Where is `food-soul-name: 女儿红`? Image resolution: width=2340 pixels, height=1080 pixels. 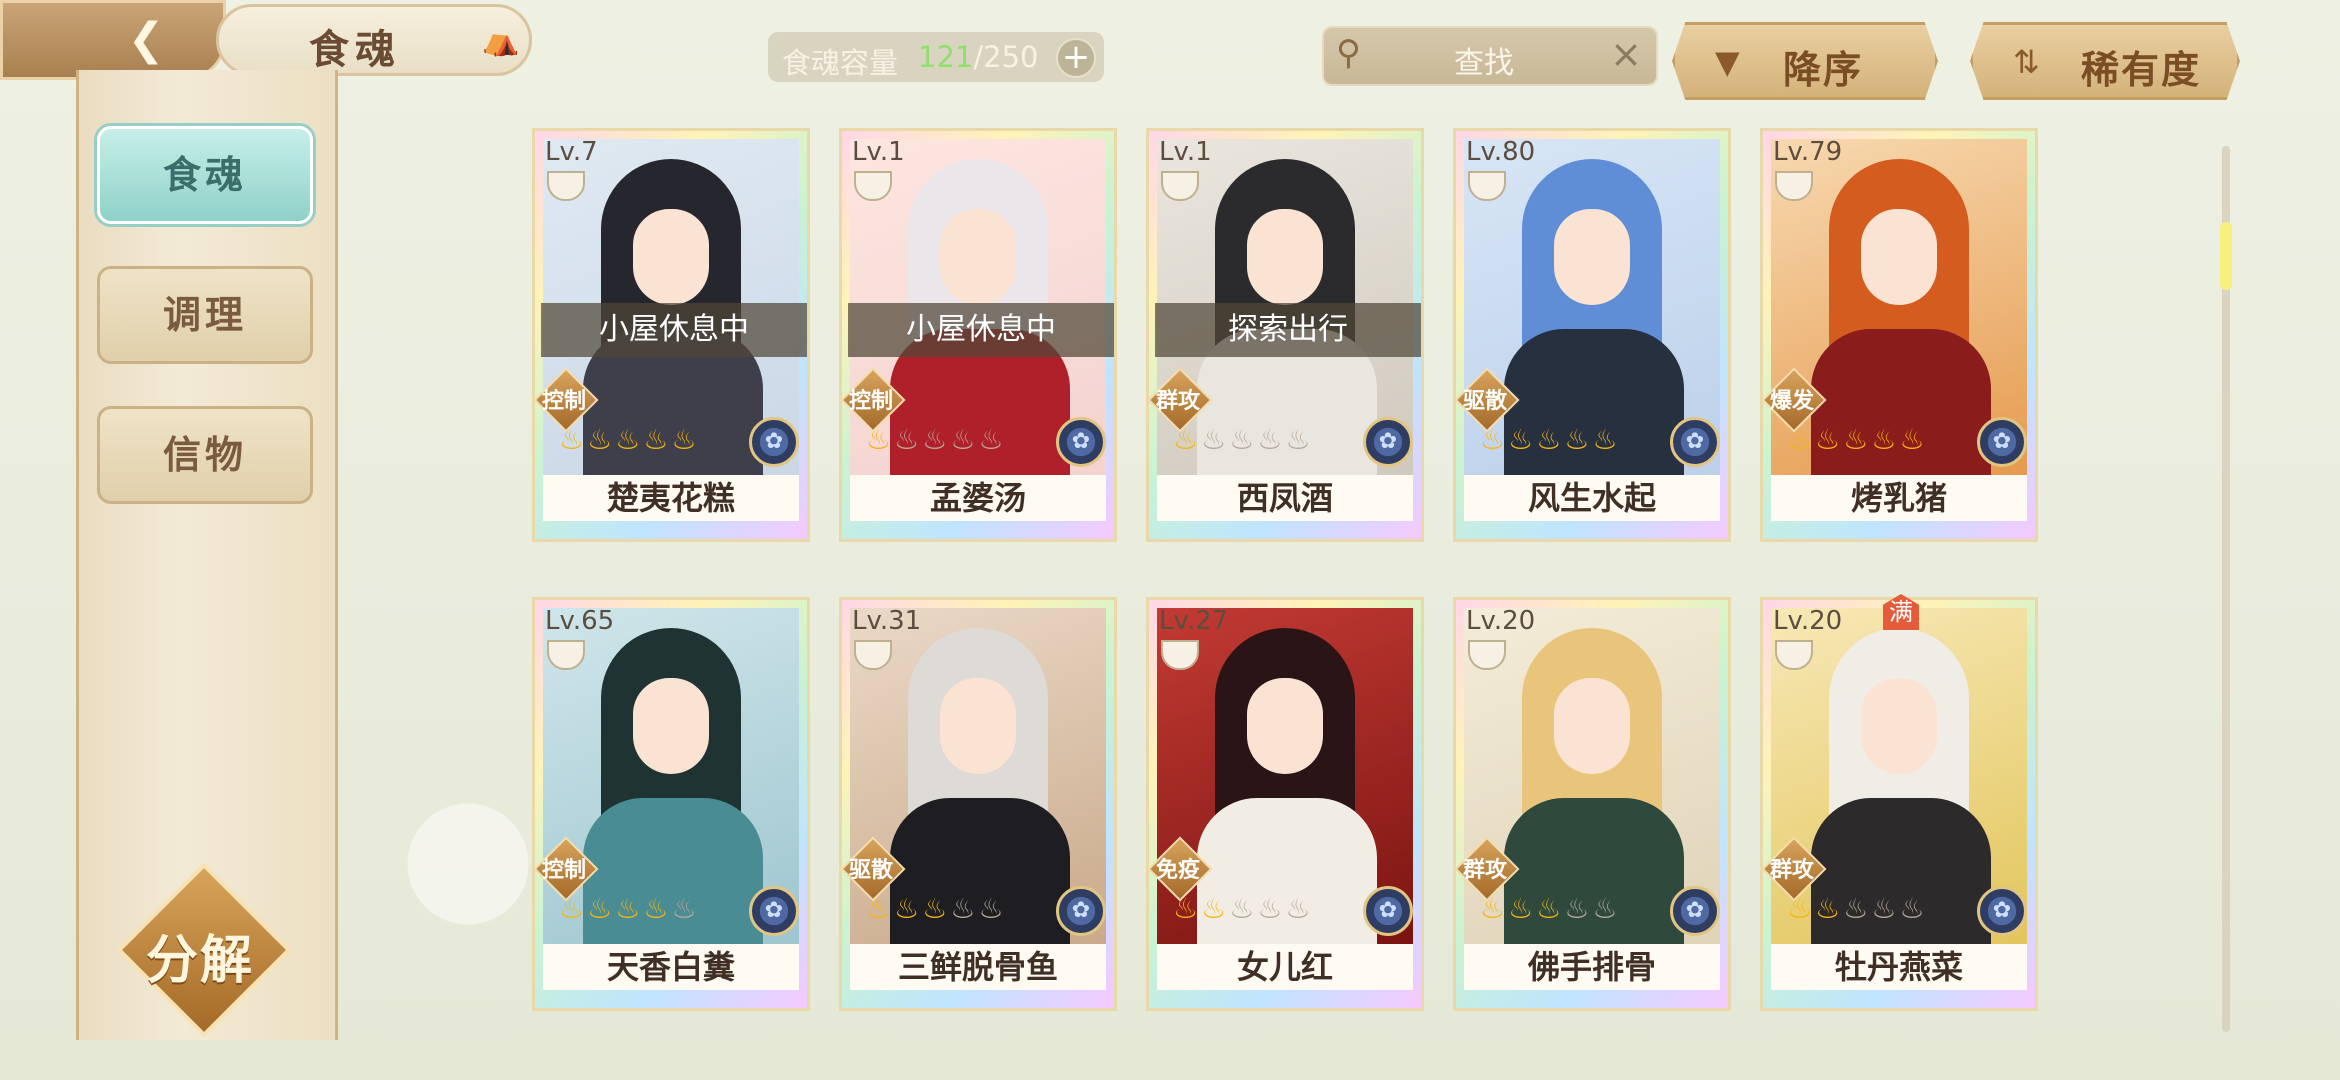
food-soul-name: 女儿红 is located at coordinates (1285, 967).